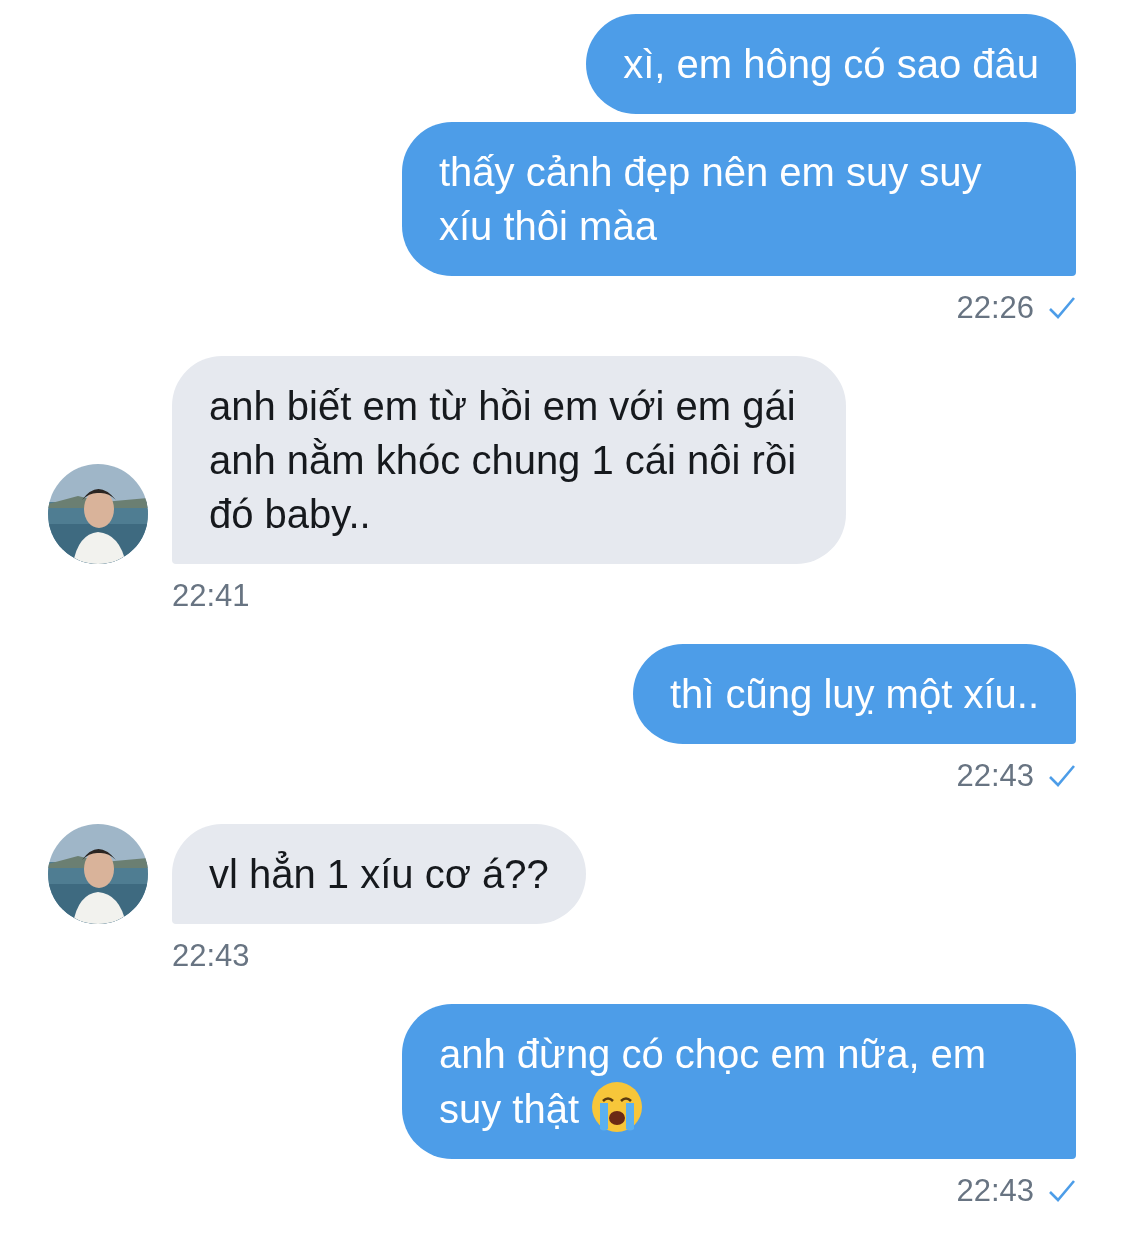 The height and width of the screenshot is (1238, 1125). What do you see at coordinates (831, 64) in the screenshot?
I see `message-bubble: xì, em hông có sao đâu` at bounding box center [831, 64].